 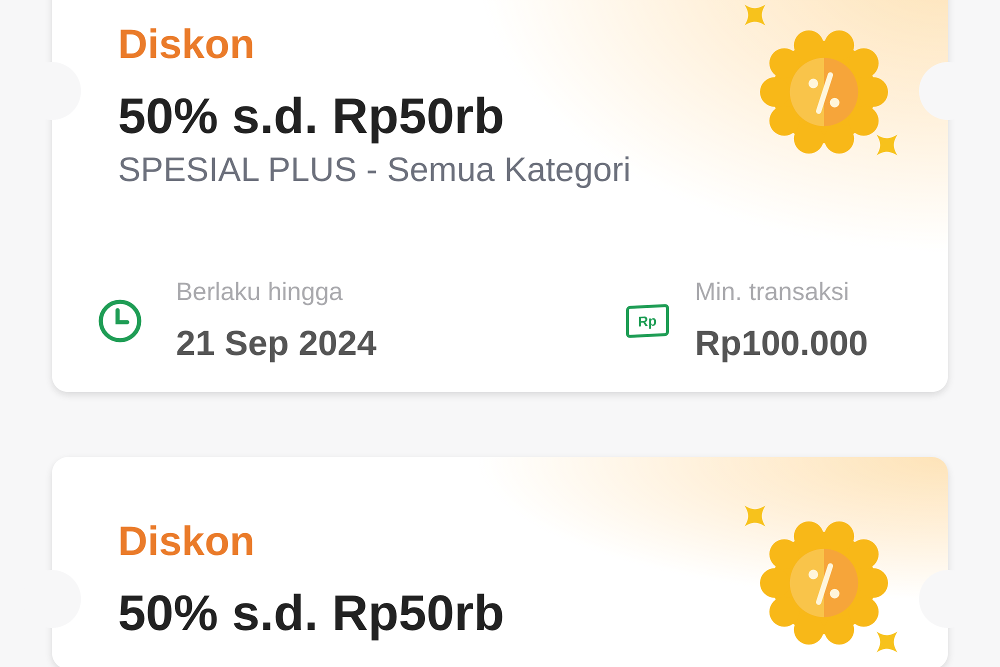 What do you see at coordinates (120, 321) in the screenshot?
I see `clock-icon` at bounding box center [120, 321].